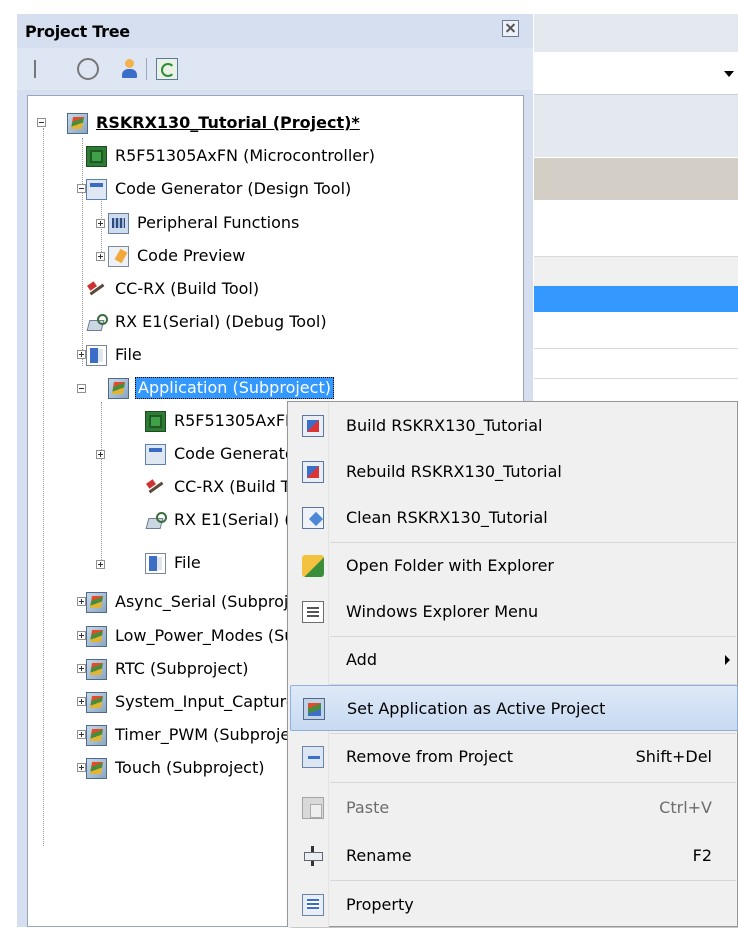 The width and height of the screenshot is (738, 928). I want to click on menu-item-remove: Remove from Project Shift+Del, so click(514, 757).